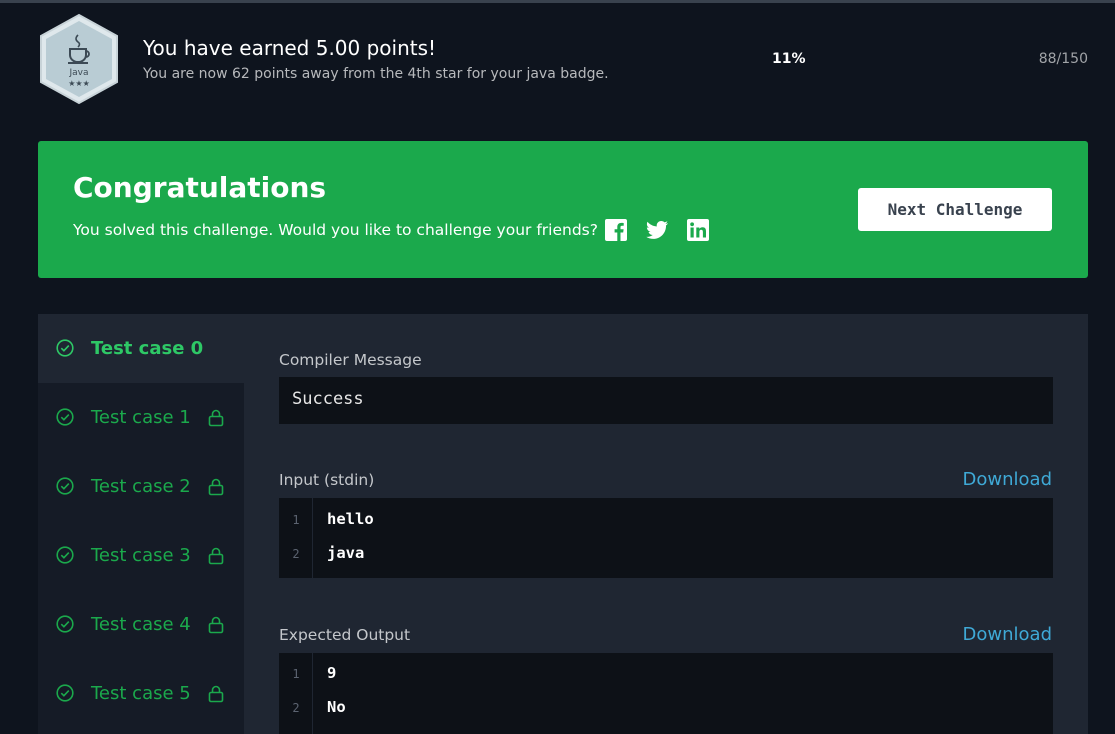 The height and width of the screenshot is (734, 1115). I want to click on line-text: 9, so click(332, 673).